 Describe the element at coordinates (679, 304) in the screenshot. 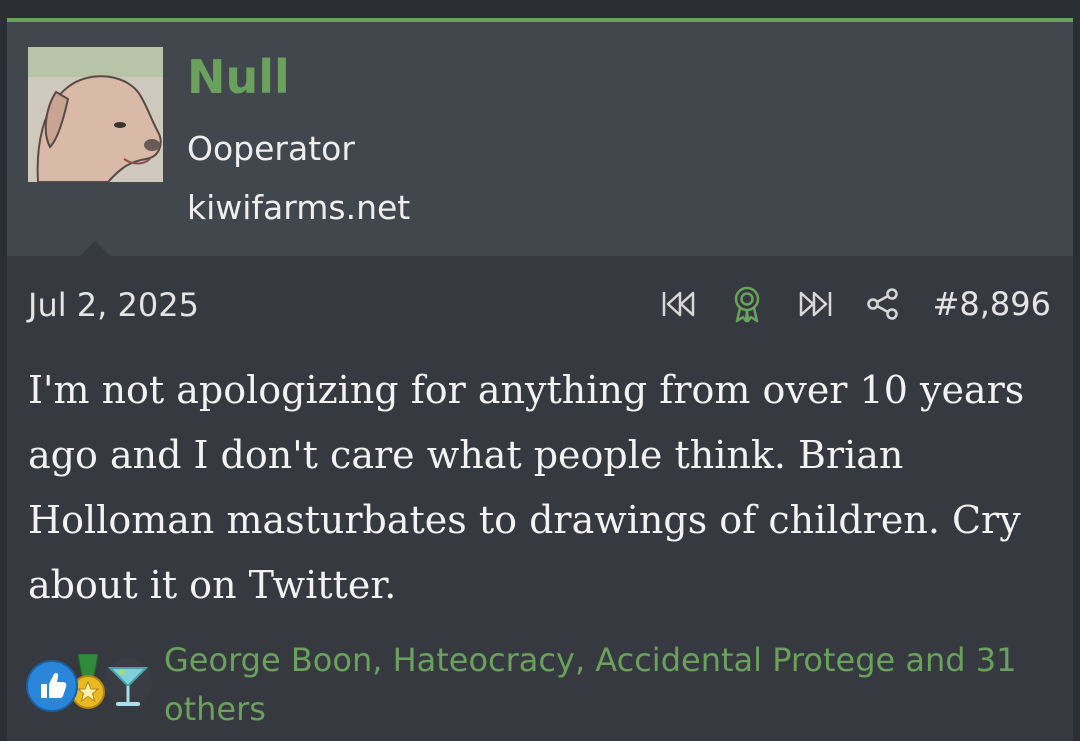

I see `rewind-icon` at that location.